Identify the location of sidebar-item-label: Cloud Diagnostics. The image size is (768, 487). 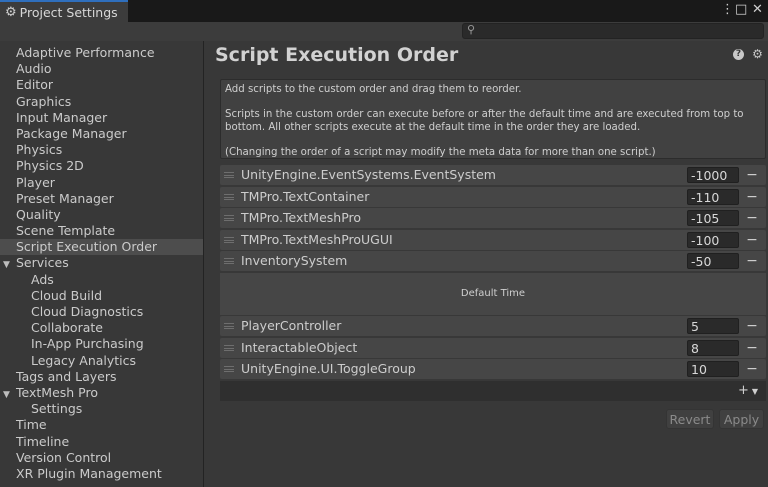
(87, 311).